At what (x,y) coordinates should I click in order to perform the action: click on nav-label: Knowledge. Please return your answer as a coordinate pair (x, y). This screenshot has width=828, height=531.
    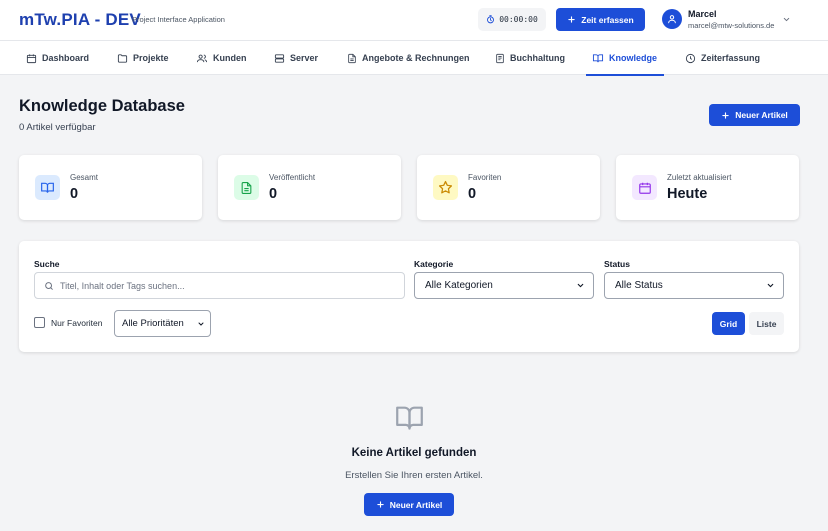
    Looking at the image, I should click on (633, 58).